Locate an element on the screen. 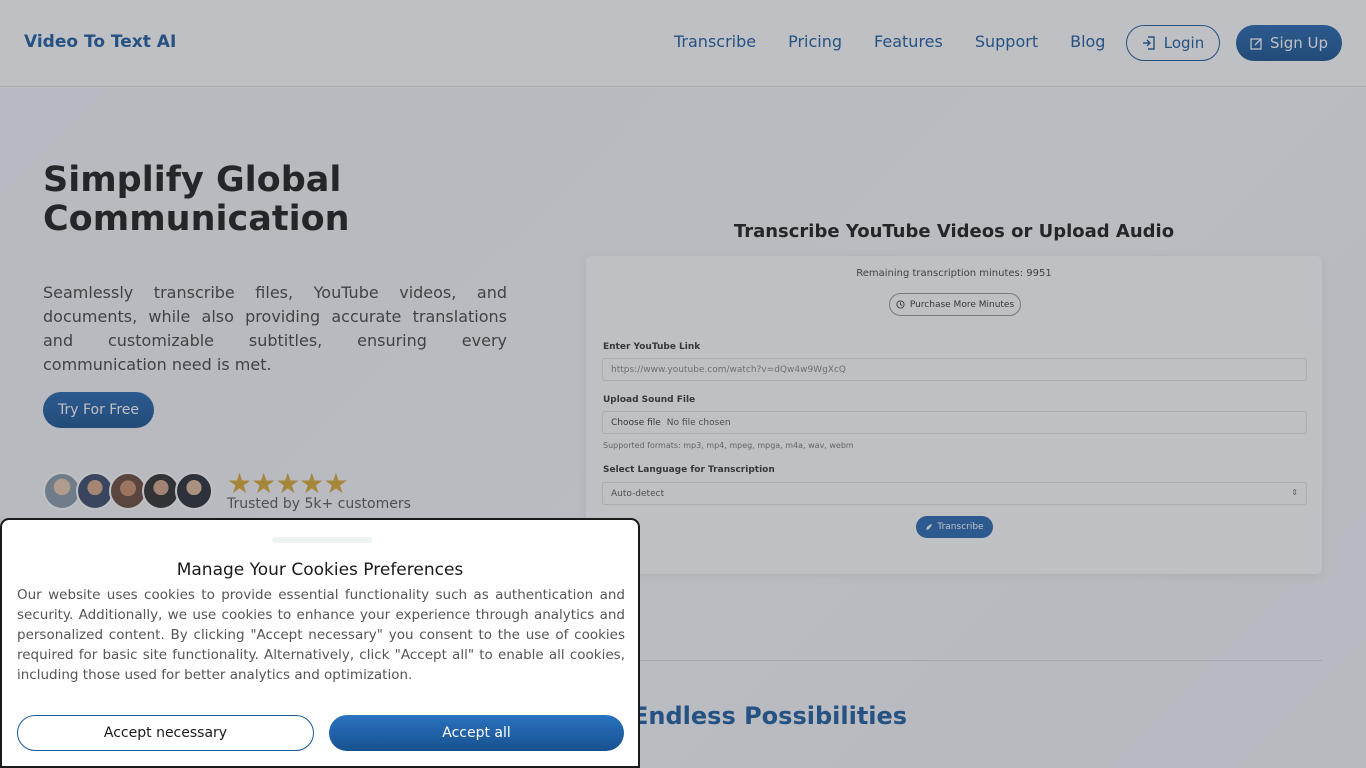 The width and height of the screenshot is (1366, 768). accept-all-button: Accept all is located at coordinates (476, 733).